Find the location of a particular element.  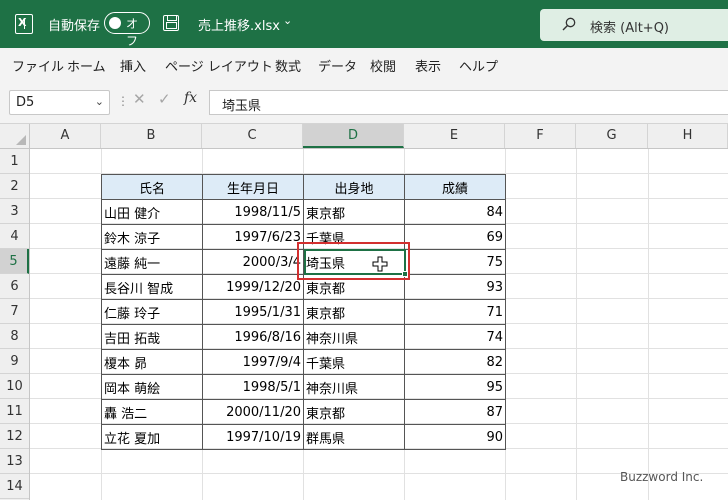

column-header-b: B is located at coordinates (151, 136).